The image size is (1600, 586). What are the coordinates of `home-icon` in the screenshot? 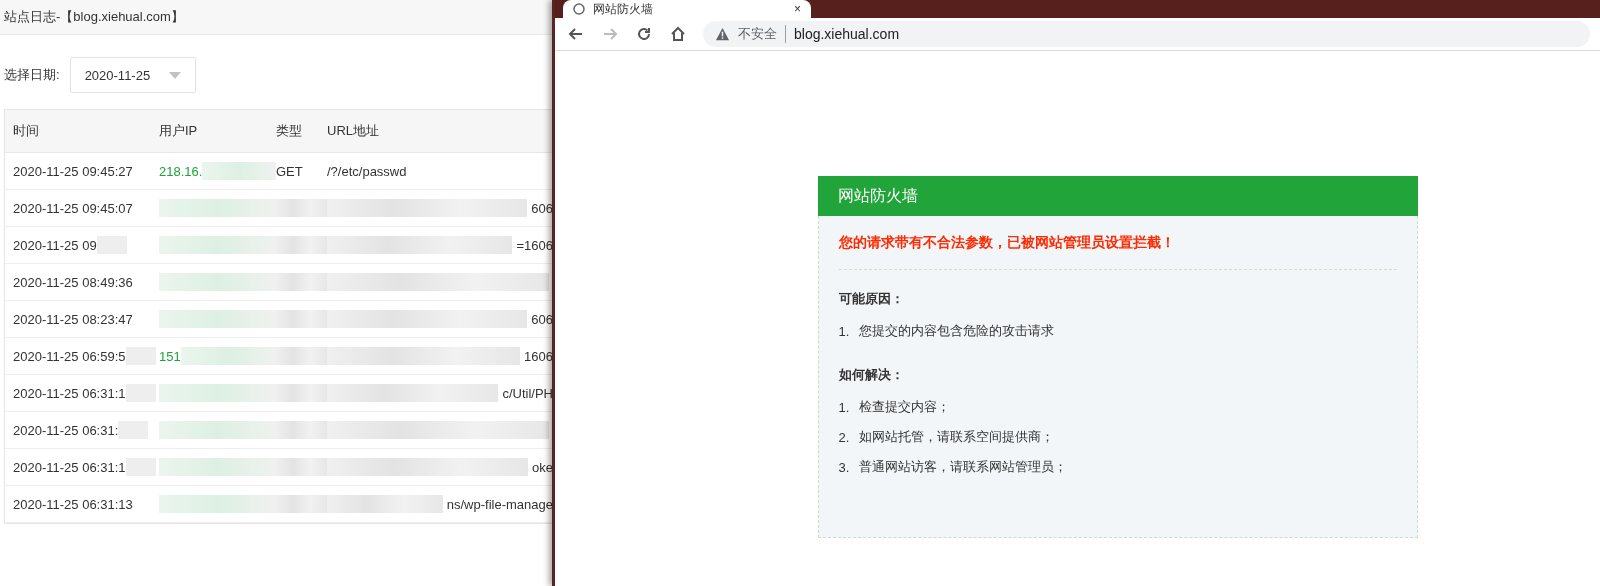 It's located at (678, 34).